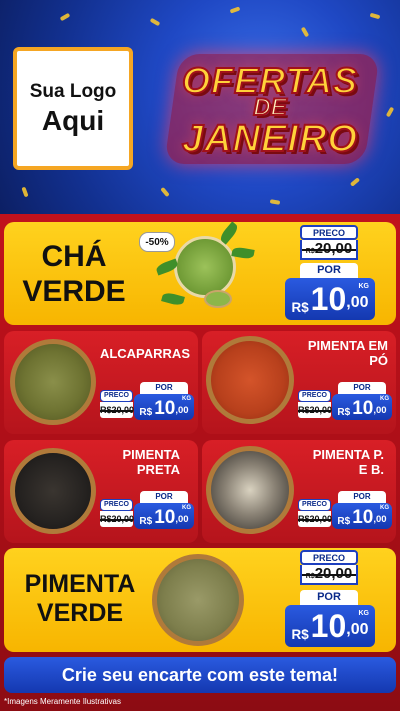 The image size is (400, 711). What do you see at coordinates (144, 353) in the screenshot?
I see `product-name-line1: ALCAPARRAS` at bounding box center [144, 353].